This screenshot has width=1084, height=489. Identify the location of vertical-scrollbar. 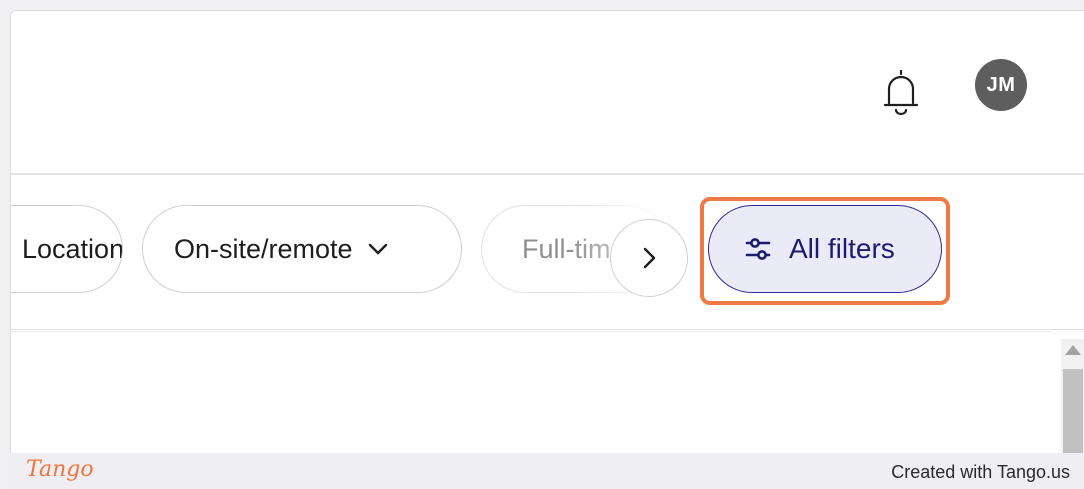
(1072, 396).